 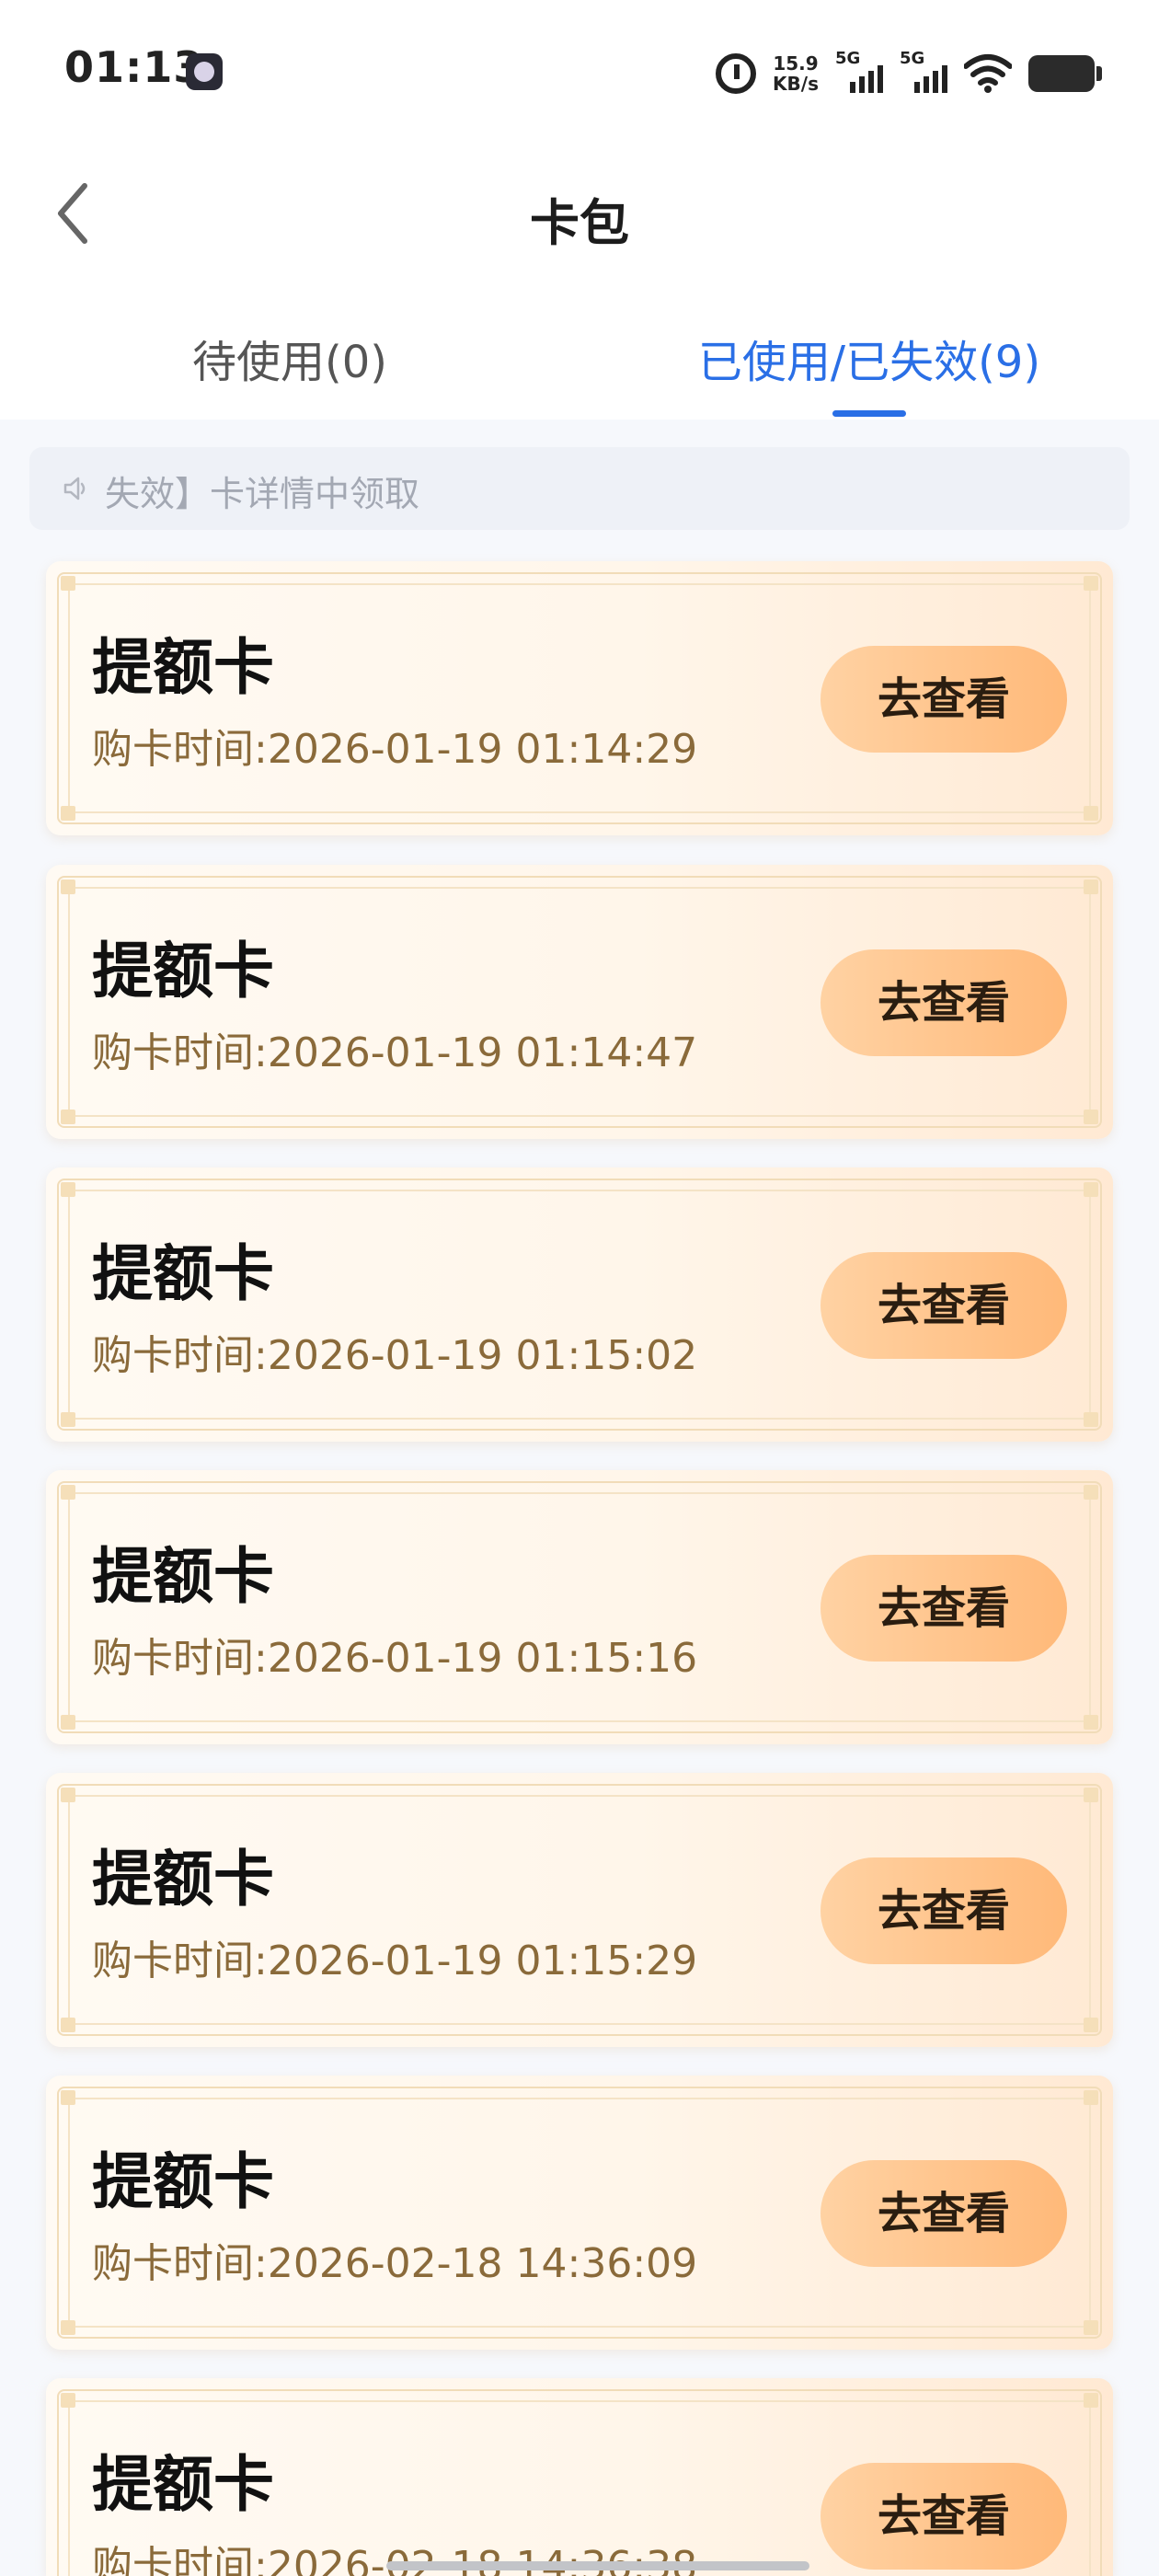 I want to click on card-time-value: 2026-02-18 14:36:38, so click(x=482, y=2559).